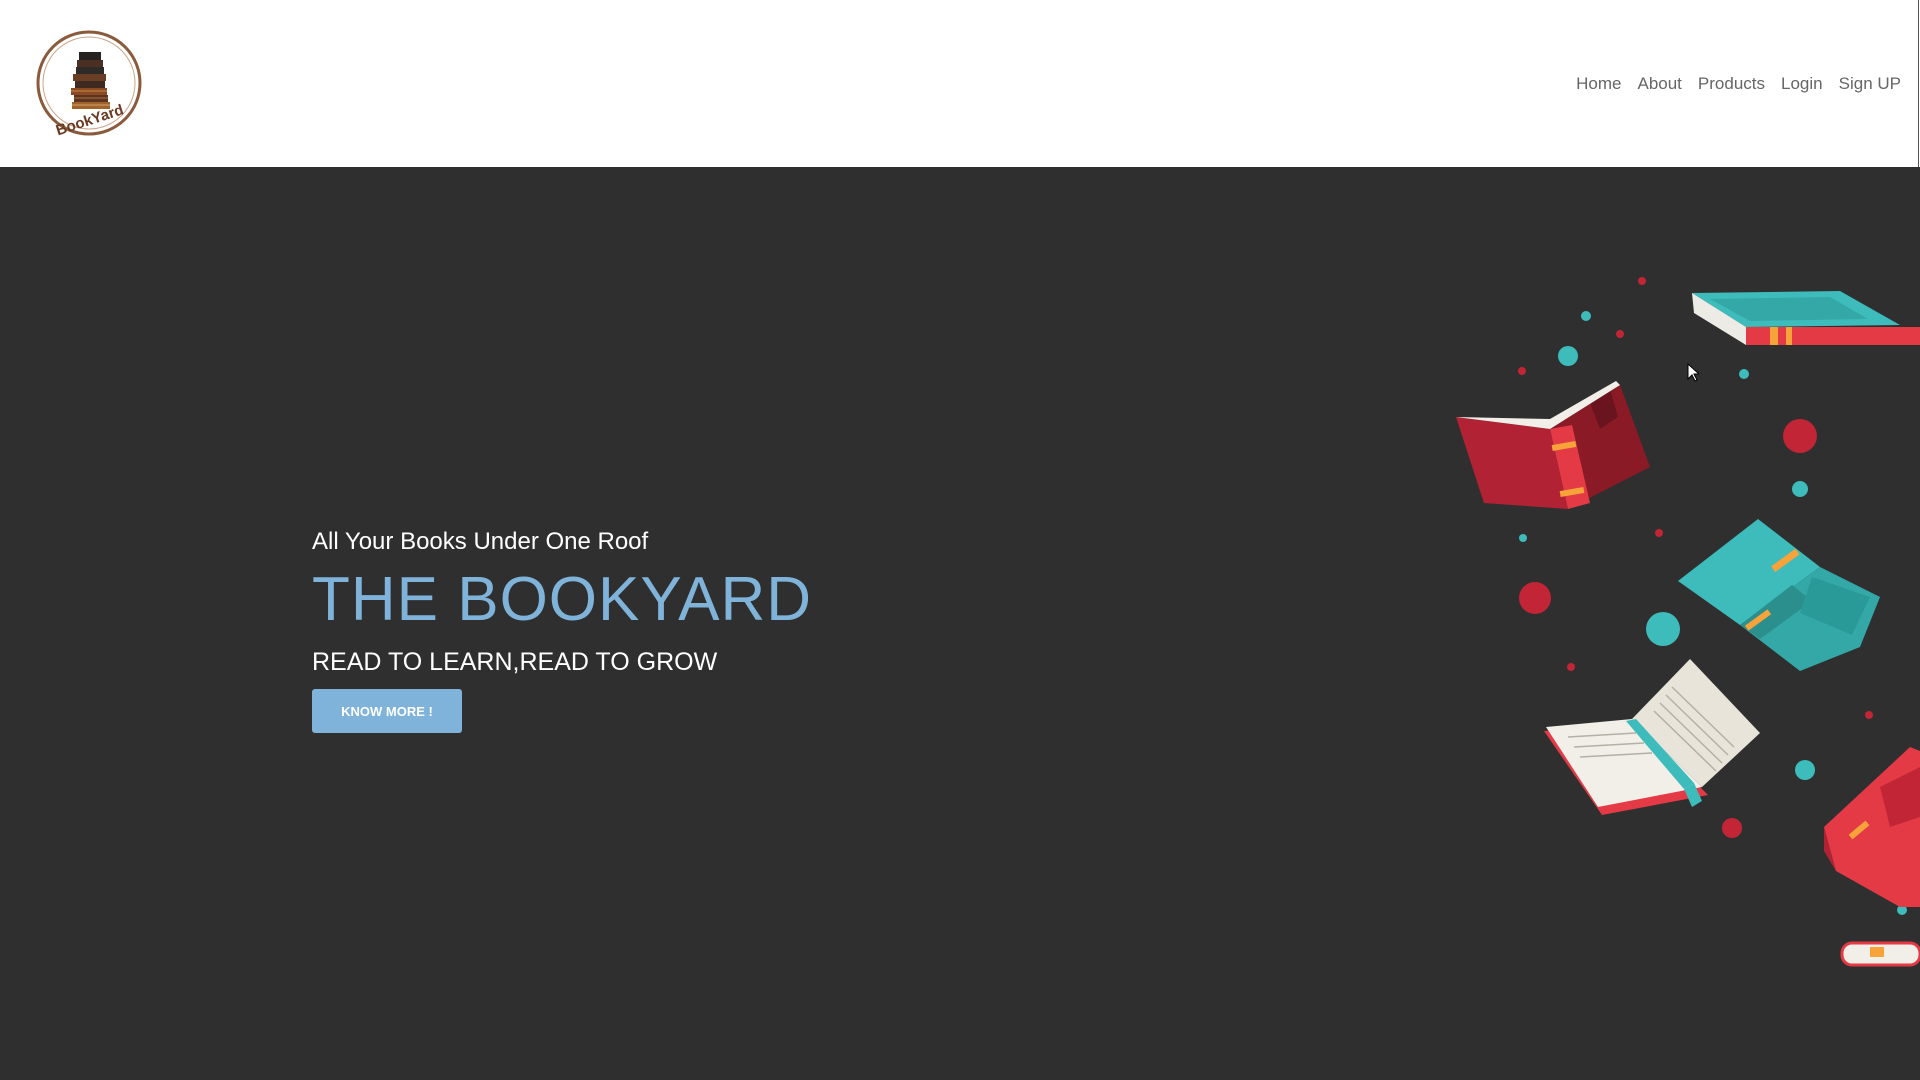 This screenshot has width=1920, height=1080. Describe the element at coordinates (89, 83) in the screenshot. I see `bookyard-logo: BookYard` at that location.